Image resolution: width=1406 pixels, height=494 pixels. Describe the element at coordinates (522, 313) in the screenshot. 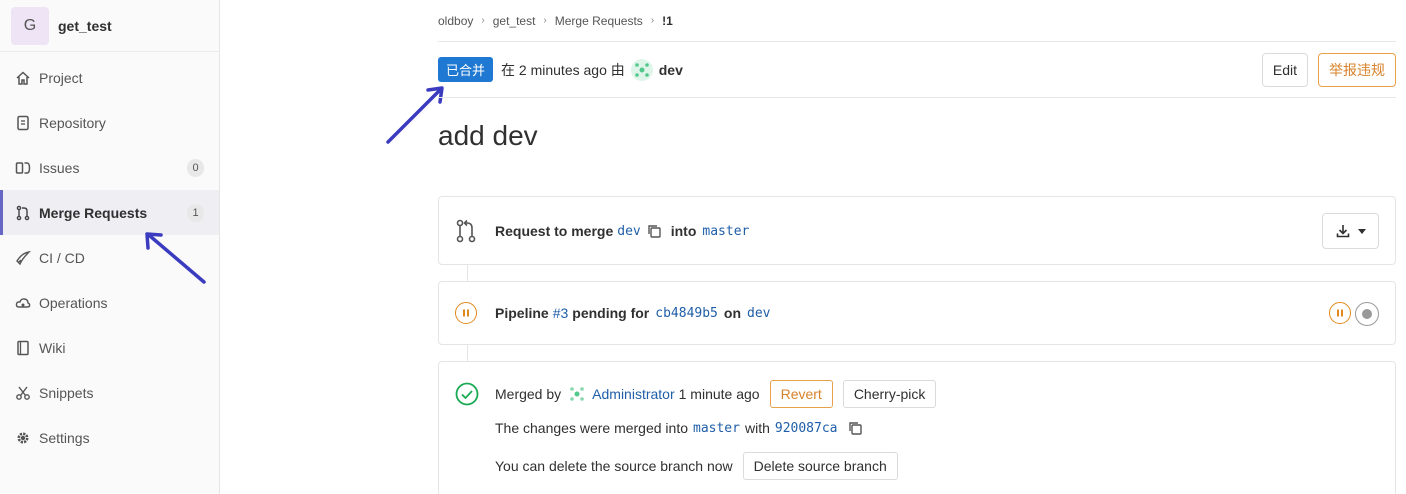

I see `pipeline-label: Pipeline` at that location.